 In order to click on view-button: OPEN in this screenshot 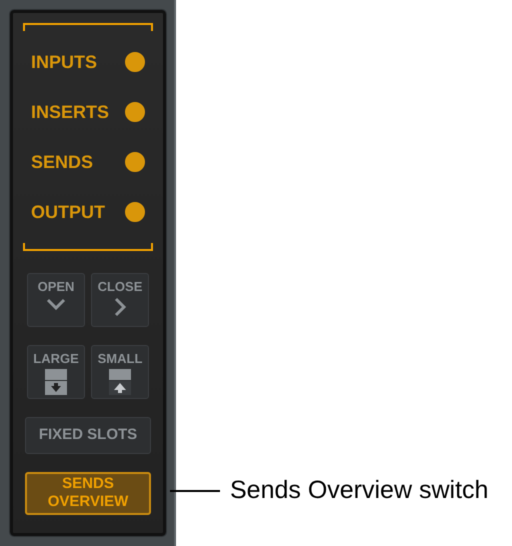, I will do `click(56, 300)`.